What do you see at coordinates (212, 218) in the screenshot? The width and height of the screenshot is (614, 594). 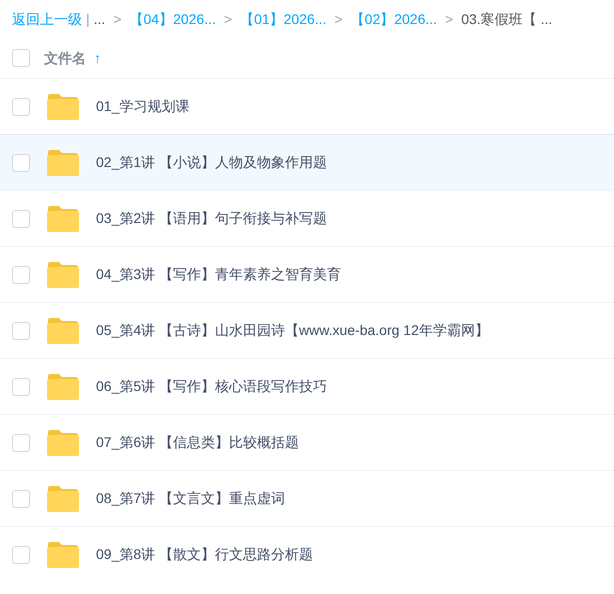 I see `file-name: 03_第2讲 【语用】句子衔接与补写题` at bounding box center [212, 218].